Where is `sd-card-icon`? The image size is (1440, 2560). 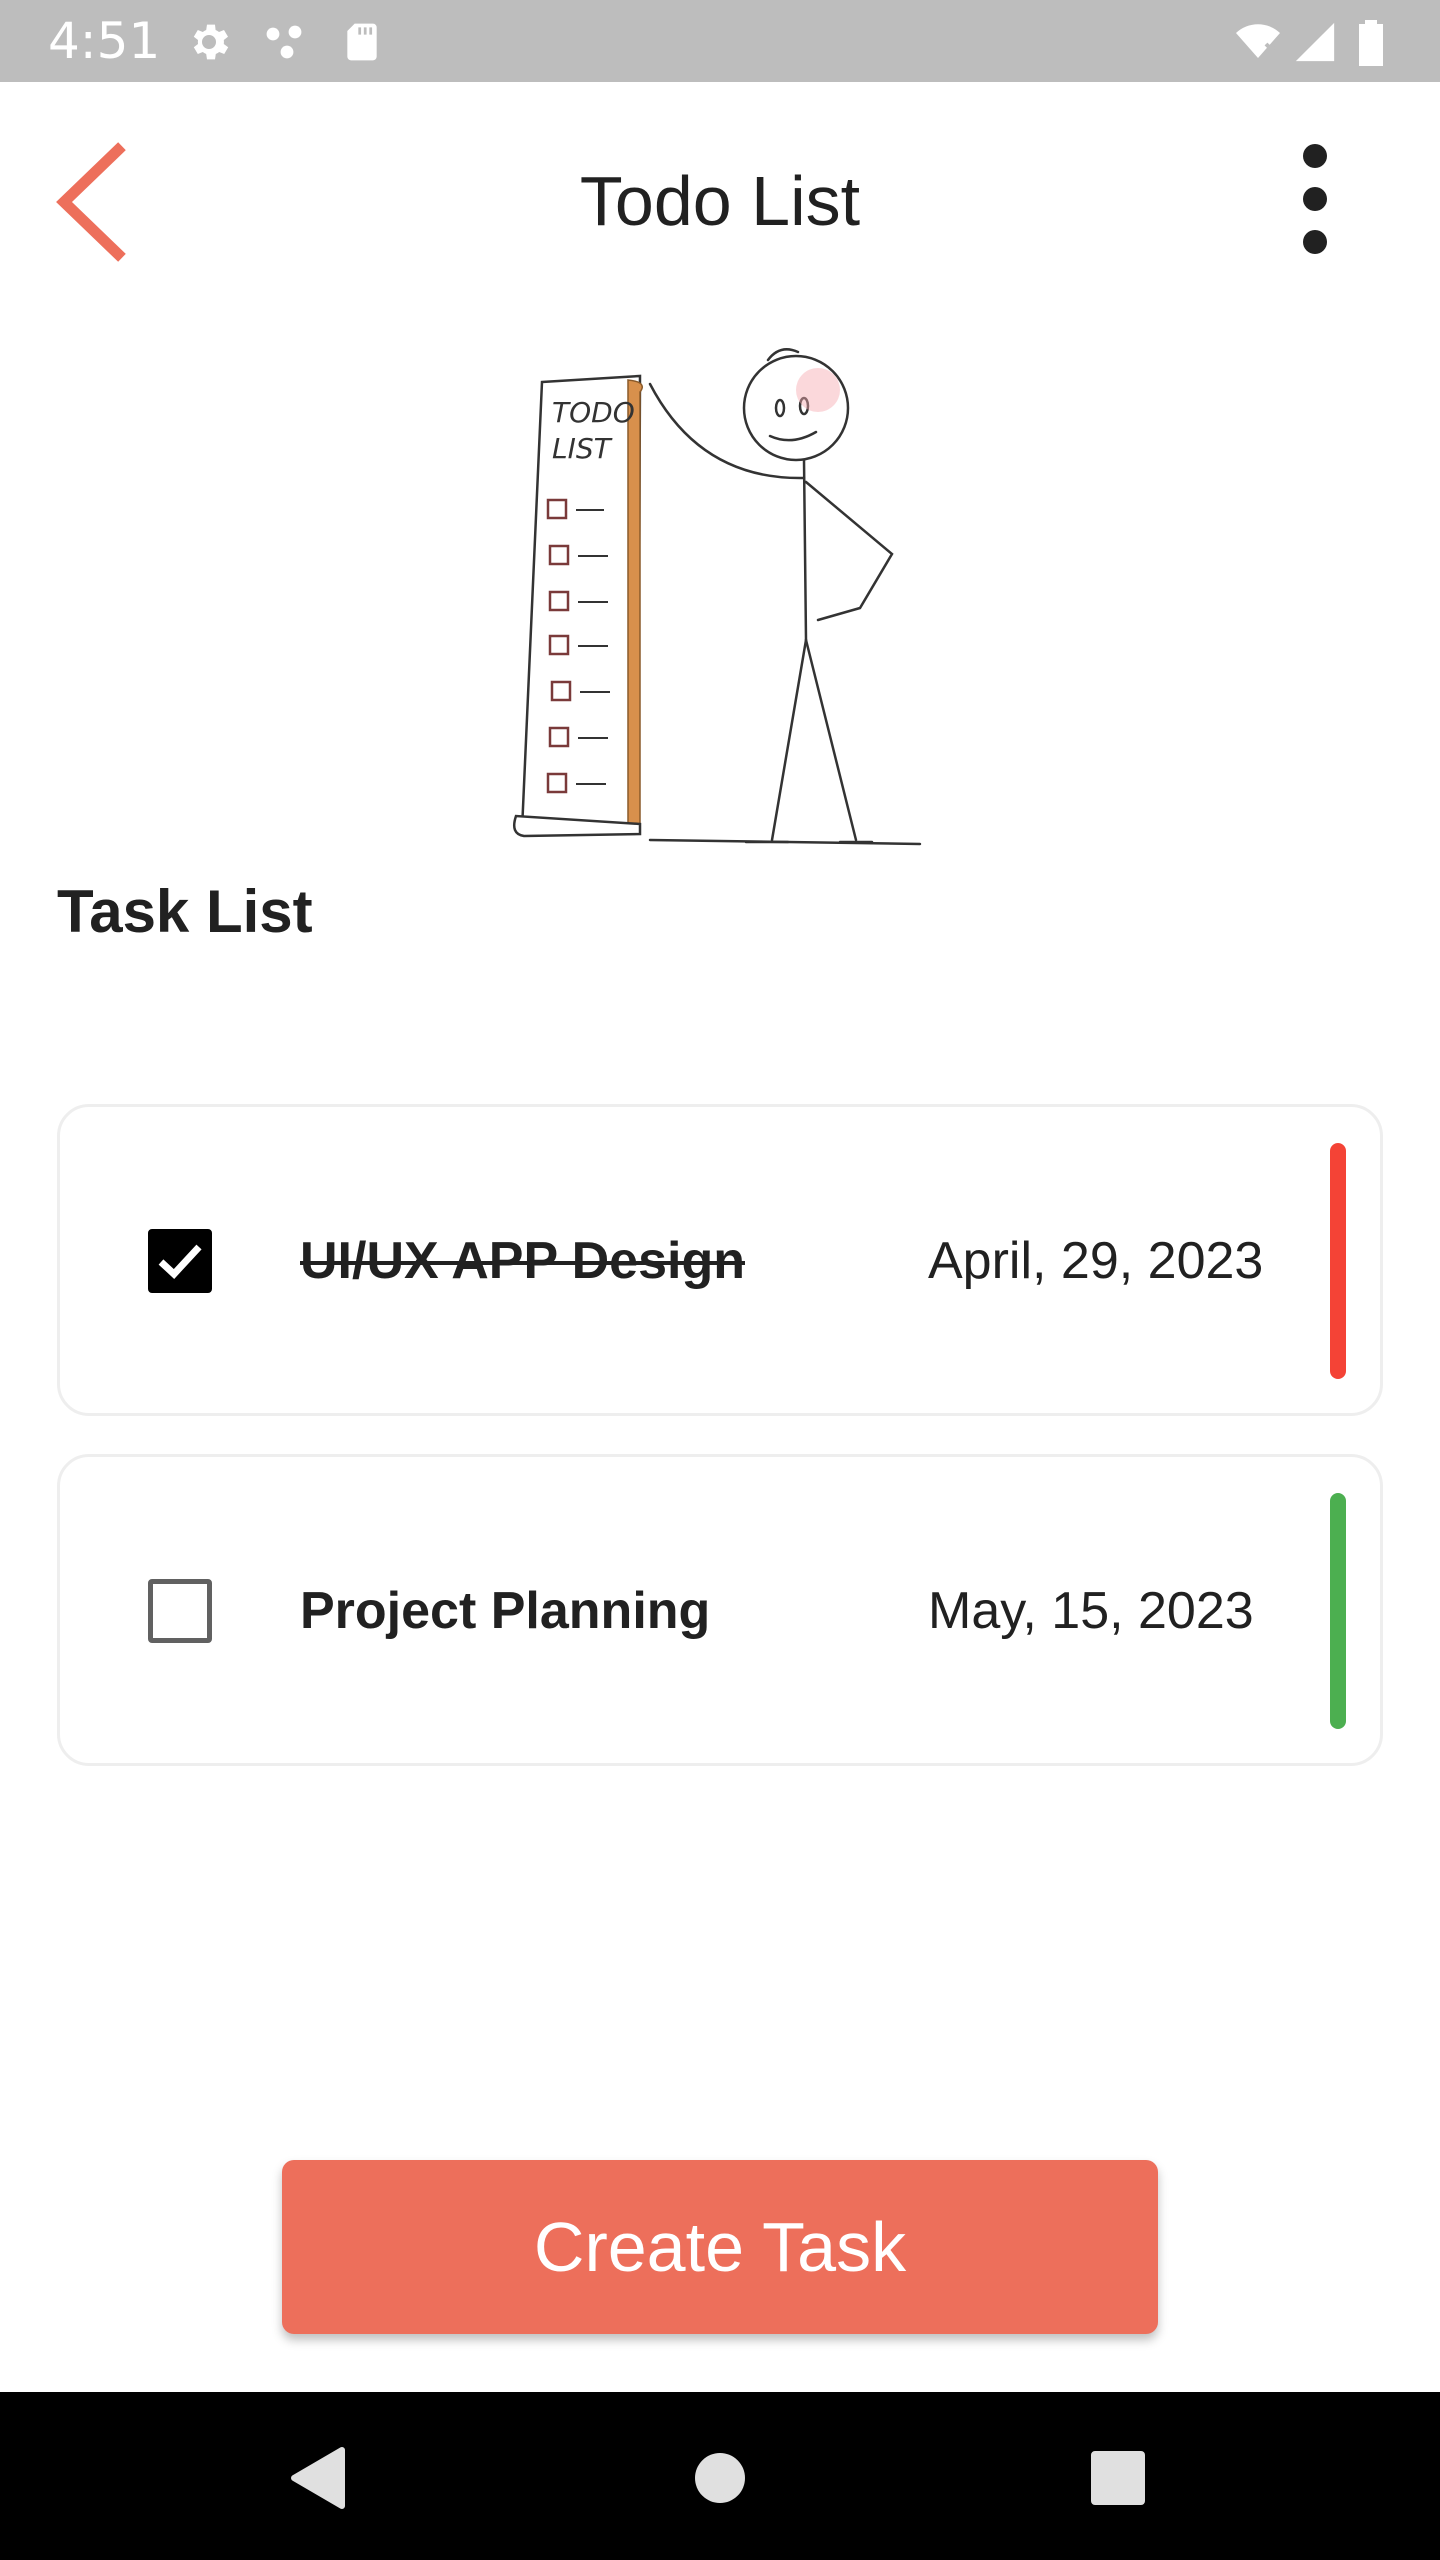 sd-card-icon is located at coordinates (362, 42).